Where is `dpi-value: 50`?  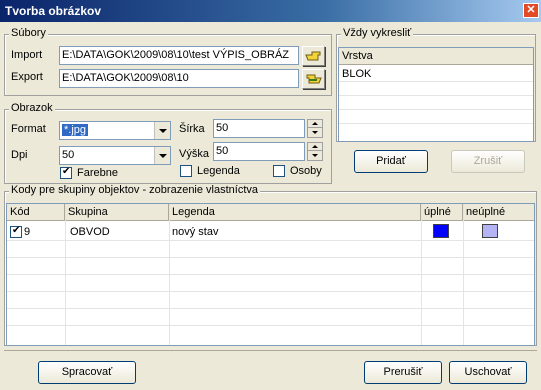 dpi-value: 50 is located at coordinates (68, 155).